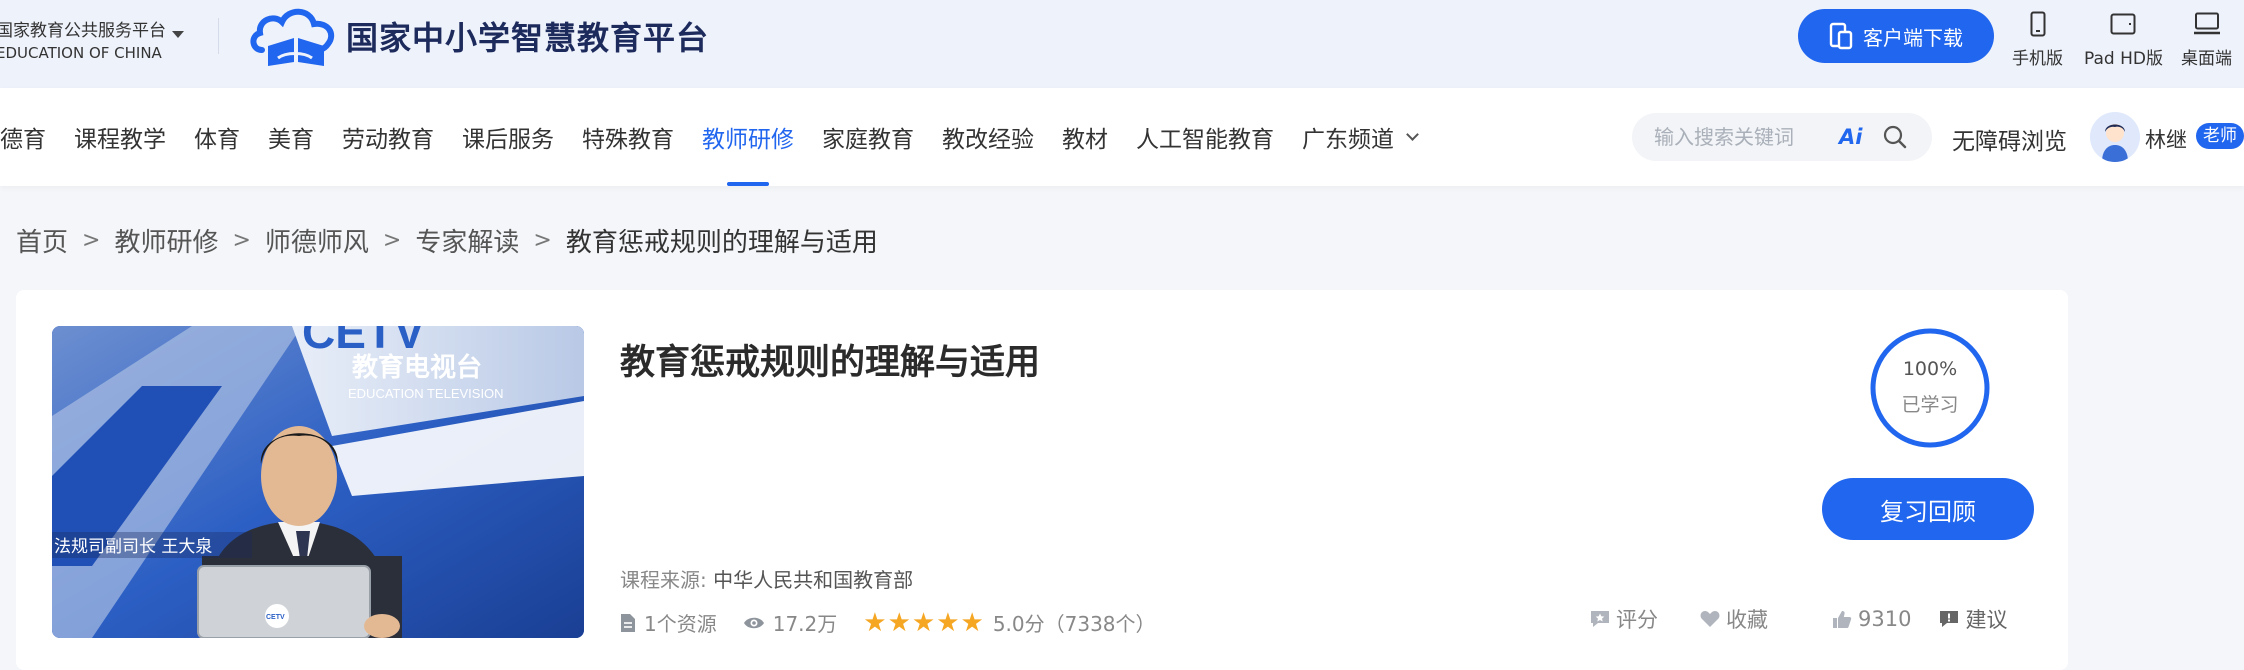 This screenshot has height=670, width=2244. I want to click on nav-item-textbook: 教材, so click(1085, 137).